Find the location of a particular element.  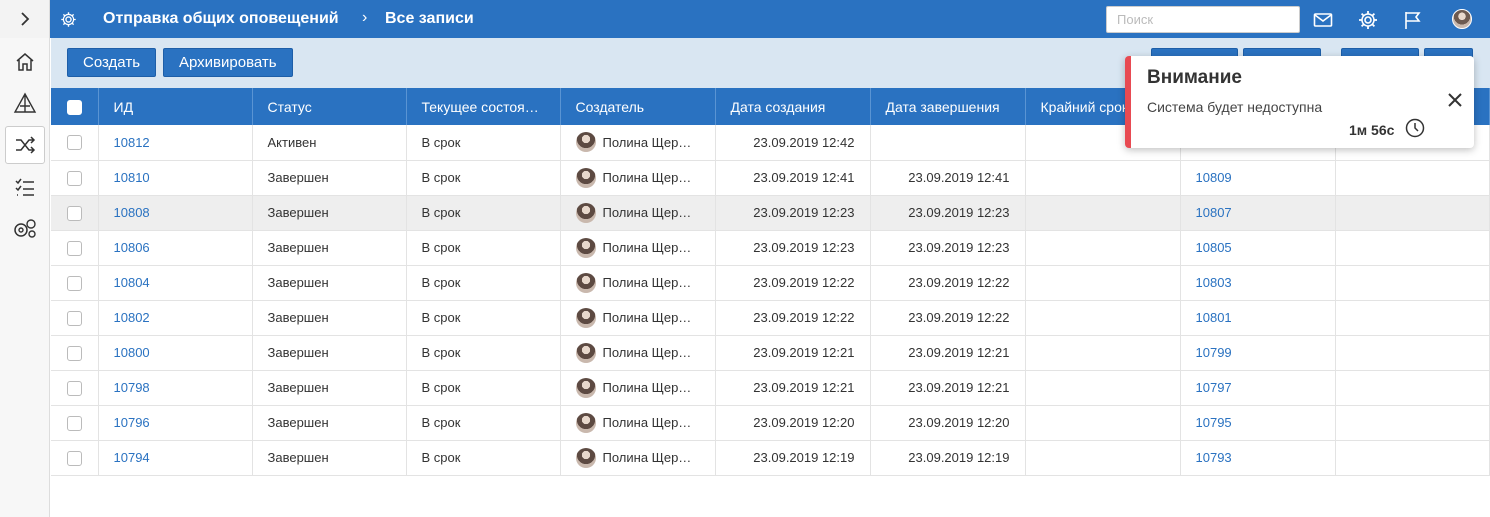

column-header-finished: Дата завершения is located at coordinates (948, 106).